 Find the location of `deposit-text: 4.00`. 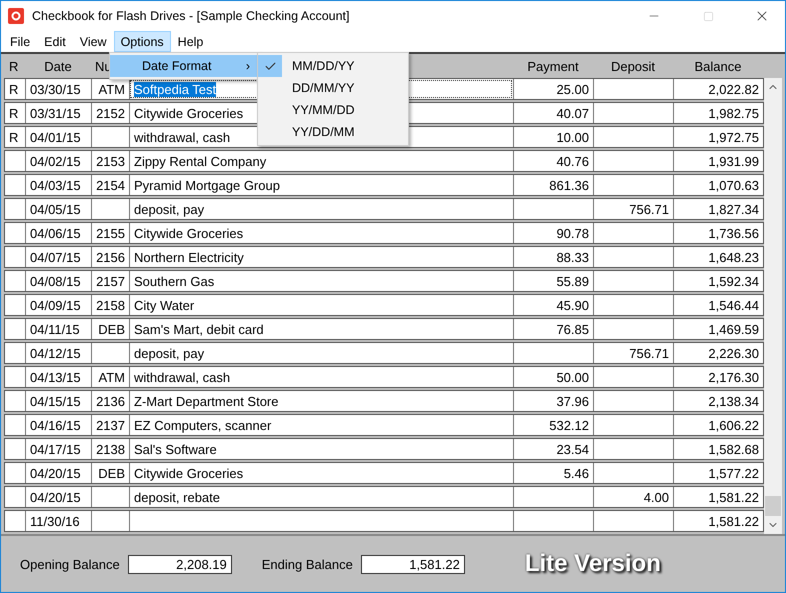

deposit-text: 4.00 is located at coordinates (656, 497).